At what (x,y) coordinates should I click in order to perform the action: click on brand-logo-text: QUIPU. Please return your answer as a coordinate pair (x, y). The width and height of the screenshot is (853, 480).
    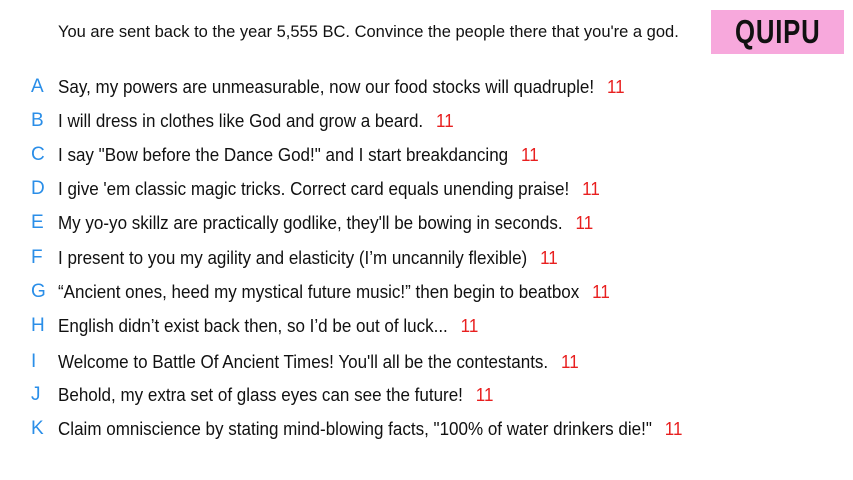
    Looking at the image, I should click on (777, 31).